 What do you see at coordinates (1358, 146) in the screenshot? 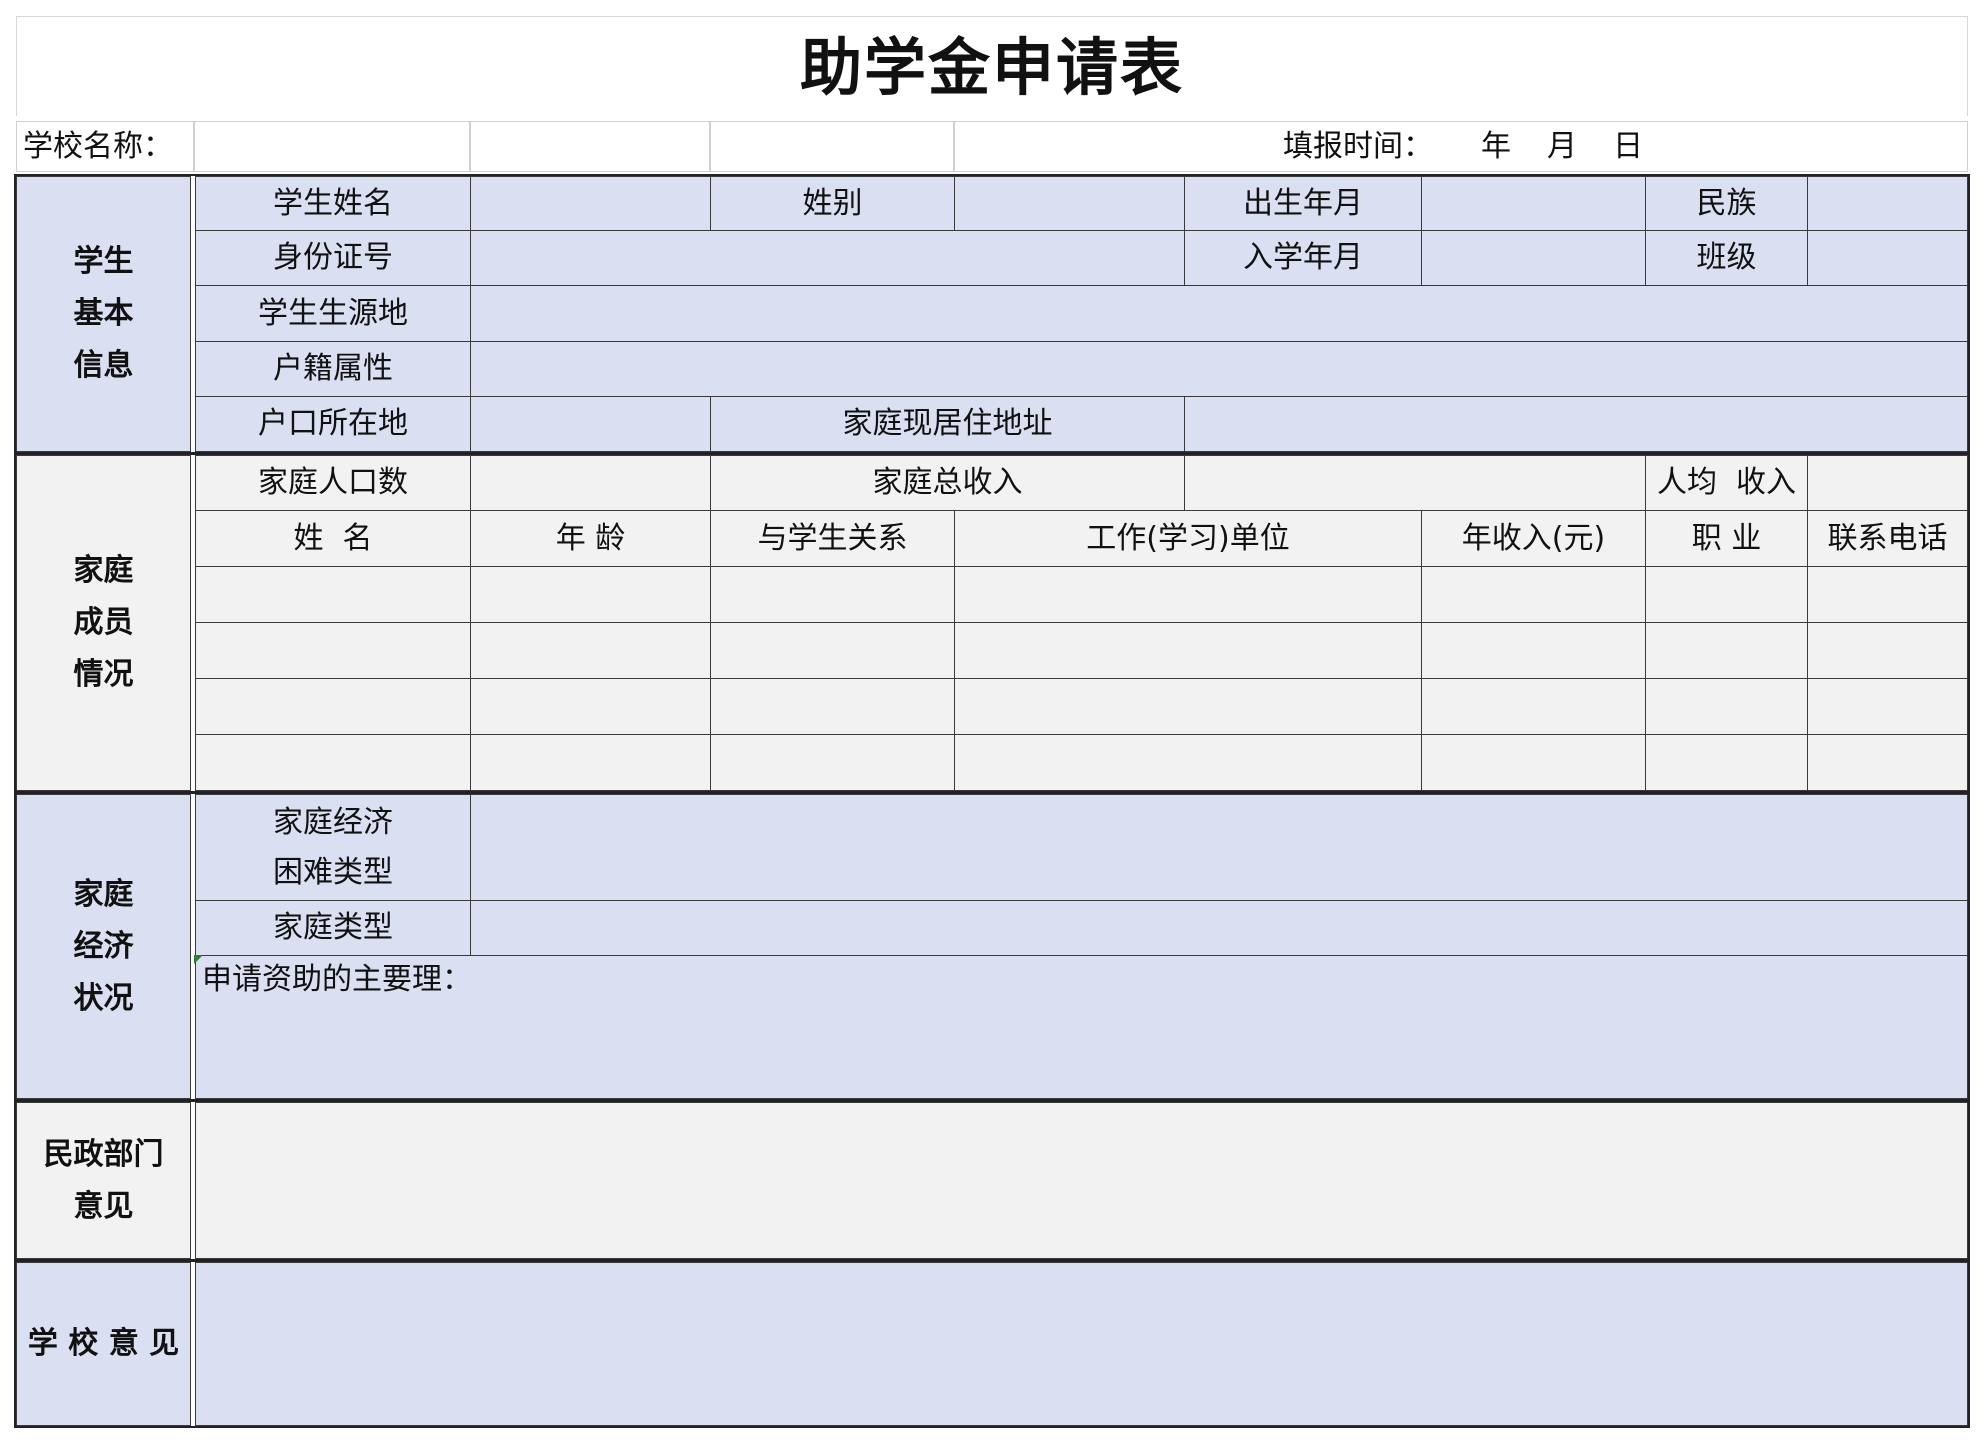
I see `fill-date-label: 填报时间：` at bounding box center [1358, 146].